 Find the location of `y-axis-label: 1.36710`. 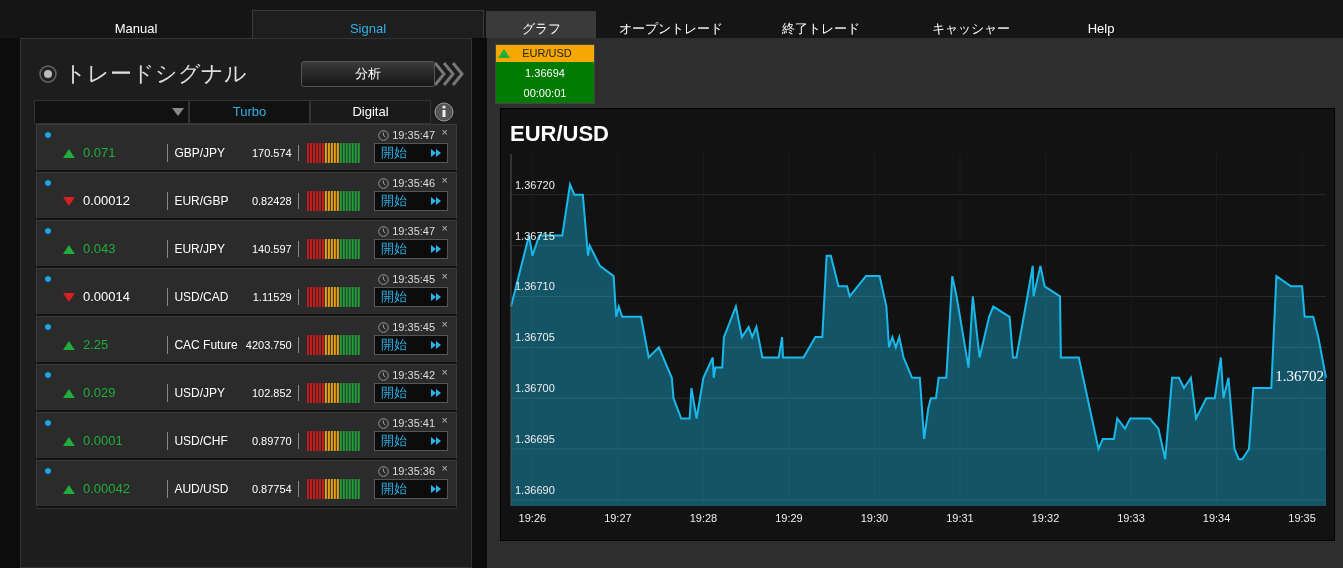

y-axis-label: 1.36710 is located at coordinates (535, 286).